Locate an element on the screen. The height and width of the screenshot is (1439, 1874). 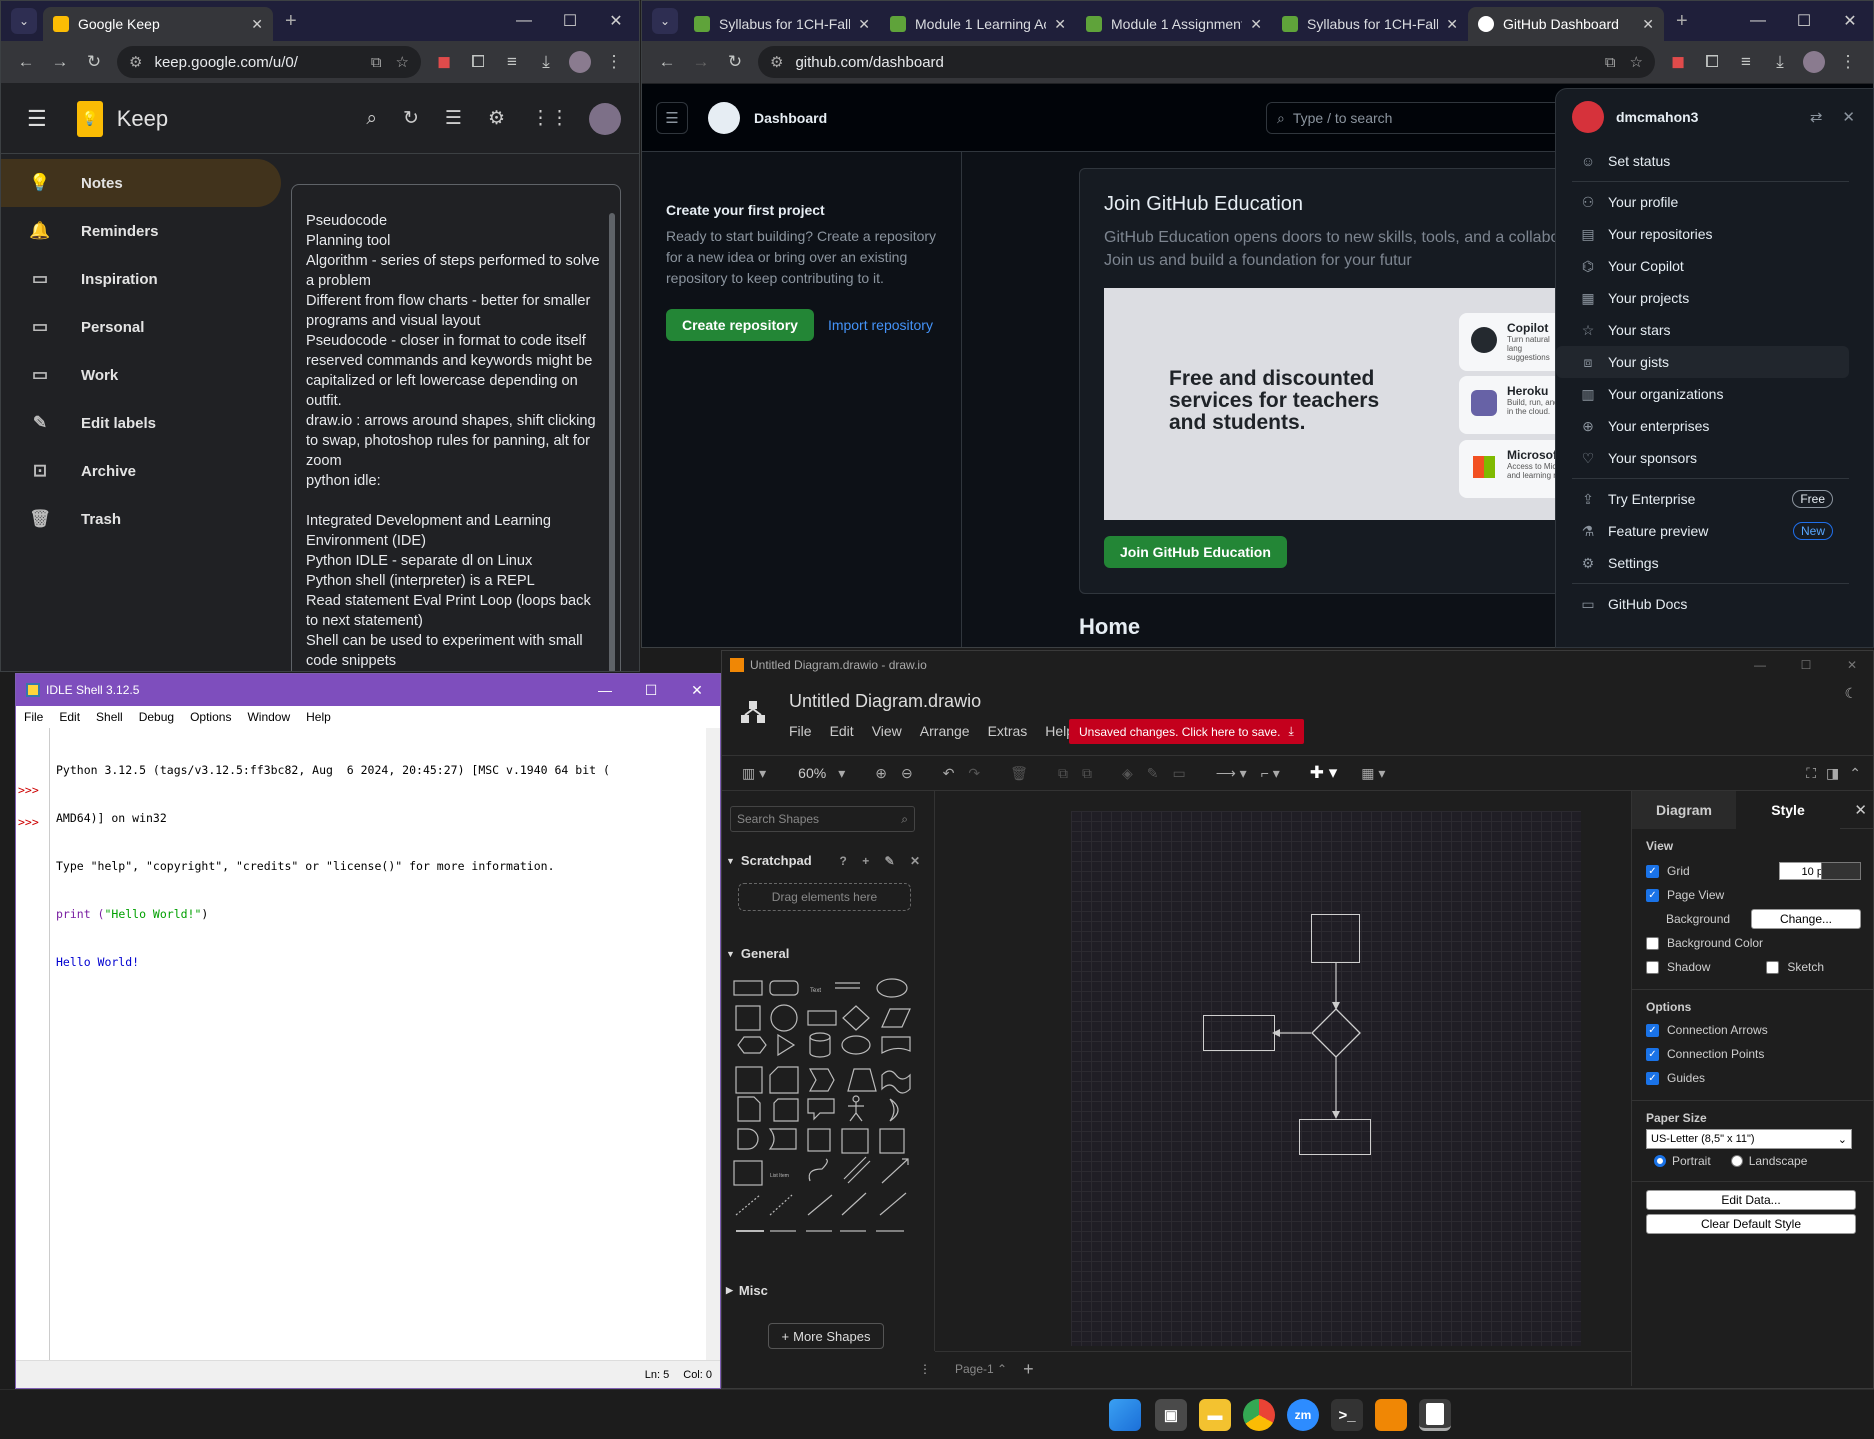
user-avatar is located at coordinates (1588, 117).